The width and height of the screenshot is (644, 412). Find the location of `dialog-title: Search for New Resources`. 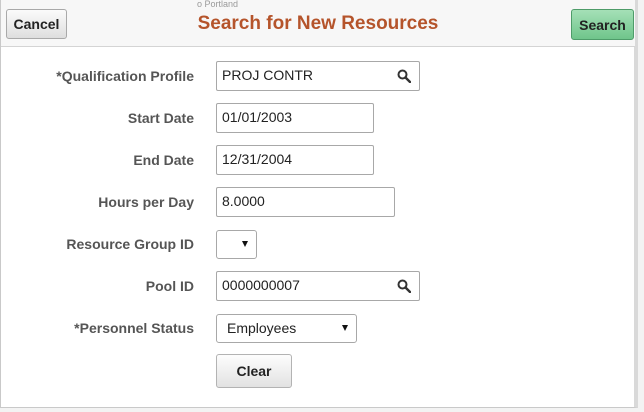

dialog-title: Search for New Resources is located at coordinates (318, 23).